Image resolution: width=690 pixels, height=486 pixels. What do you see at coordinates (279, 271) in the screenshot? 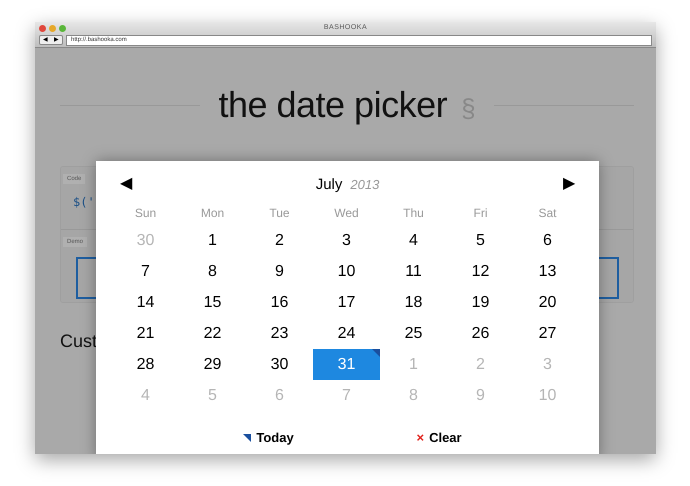
I see `day-cell: 9` at bounding box center [279, 271].